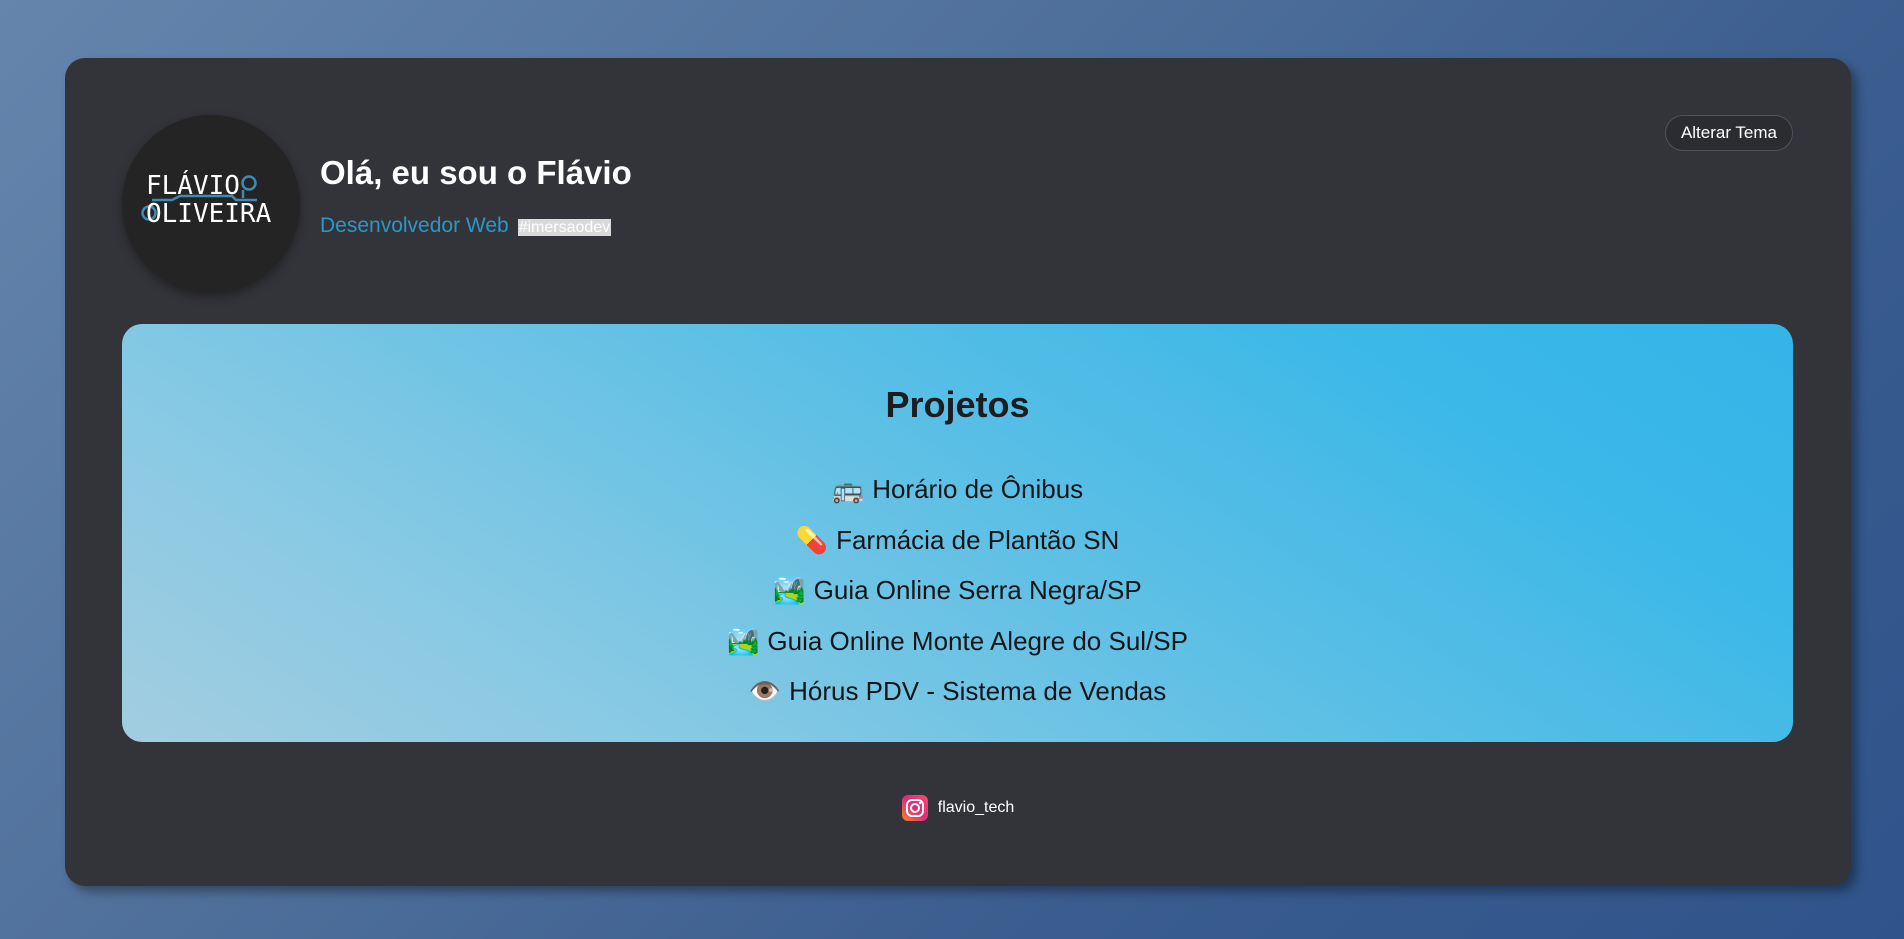 This screenshot has width=1904, height=939. Describe the element at coordinates (1728, 133) in the screenshot. I see `toggle-theme-button: Alterar Tema` at that location.